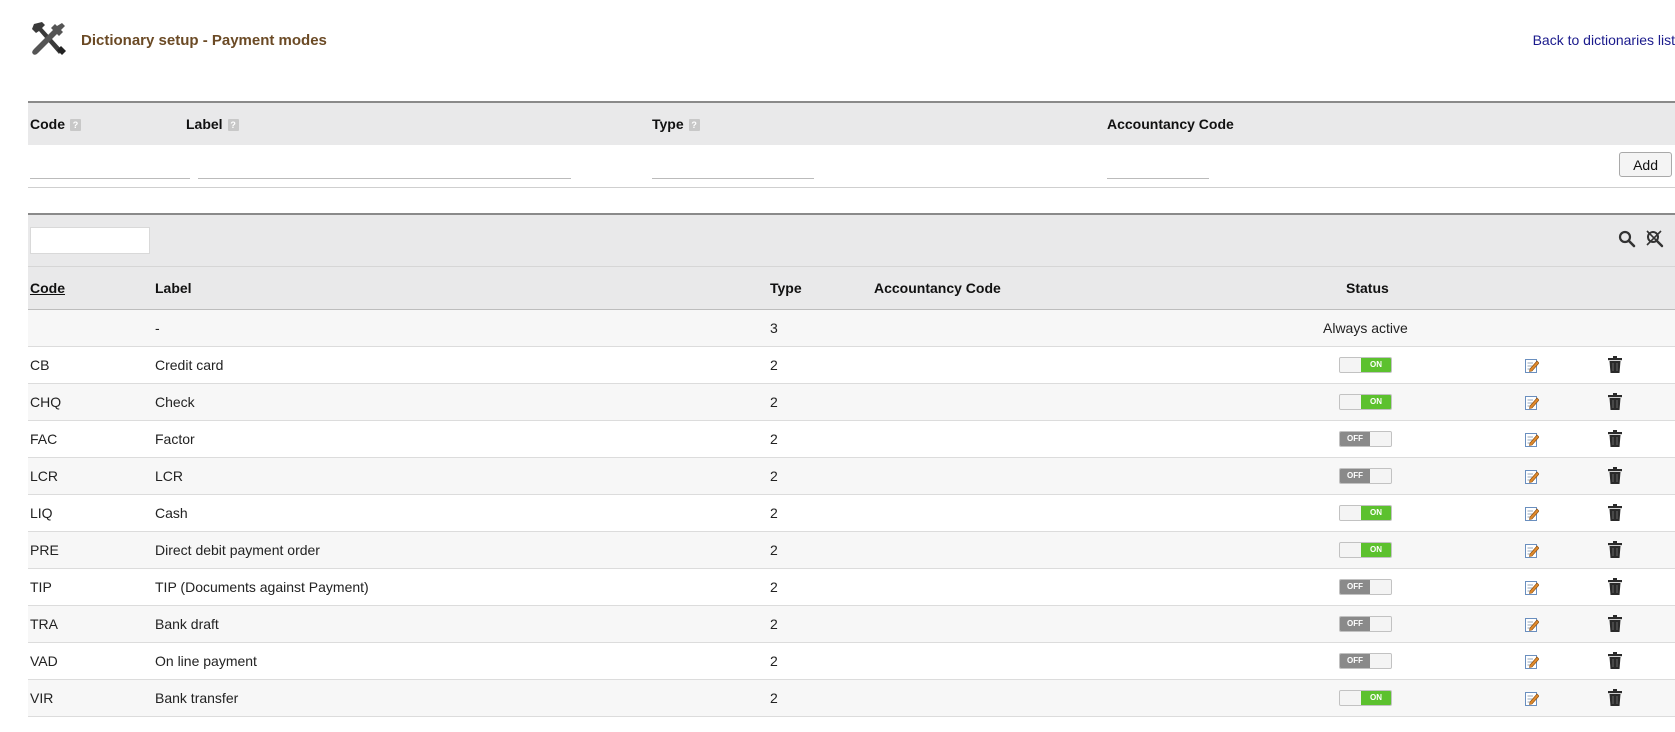  I want to click on cell-label: -, so click(157, 328).